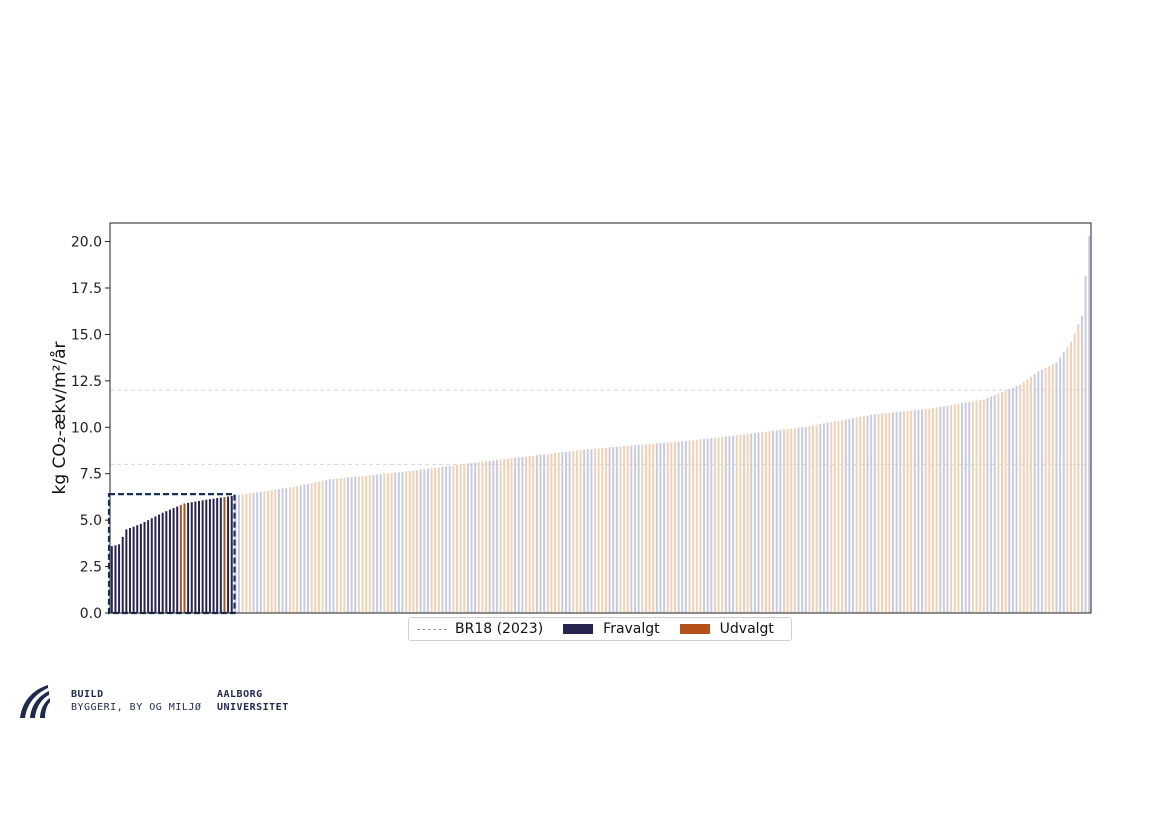 This screenshot has height=827, width=1169. What do you see at coordinates (91, 475) in the screenshot?
I see `y-tick-label: 7.5` at bounding box center [91, 475].